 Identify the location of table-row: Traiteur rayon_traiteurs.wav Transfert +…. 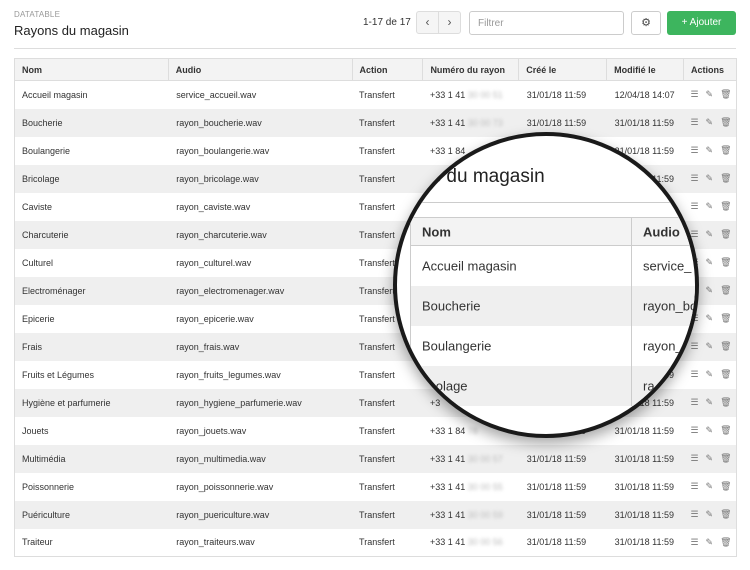
(376, 543).